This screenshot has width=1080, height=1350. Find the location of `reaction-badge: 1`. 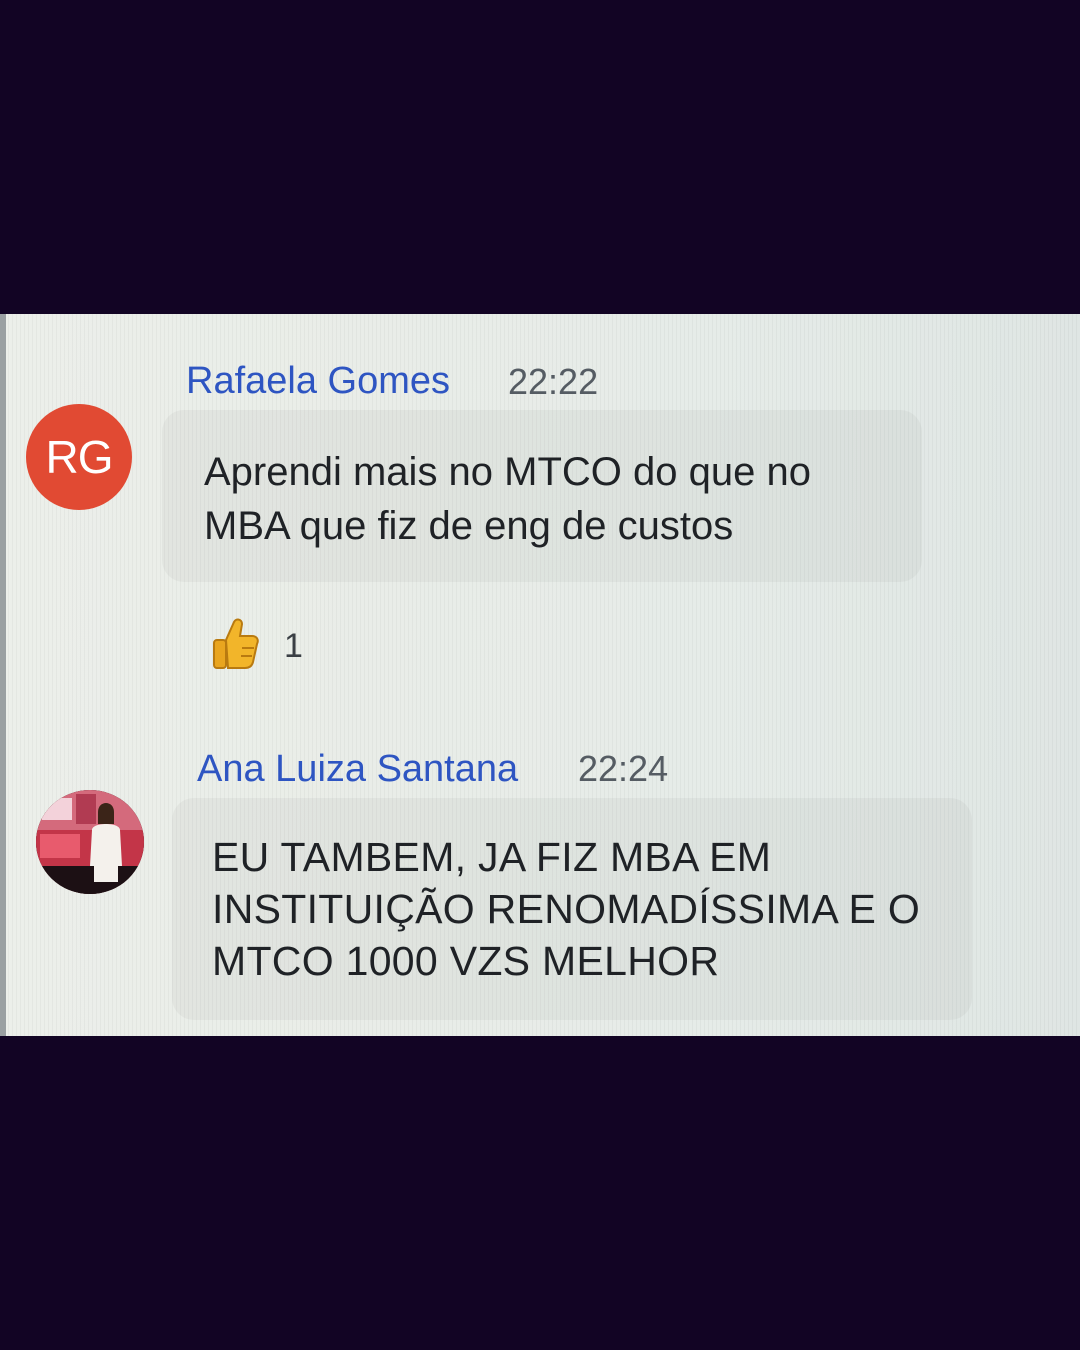

reaction-badge: 1 is located at coordinates (257, 646).